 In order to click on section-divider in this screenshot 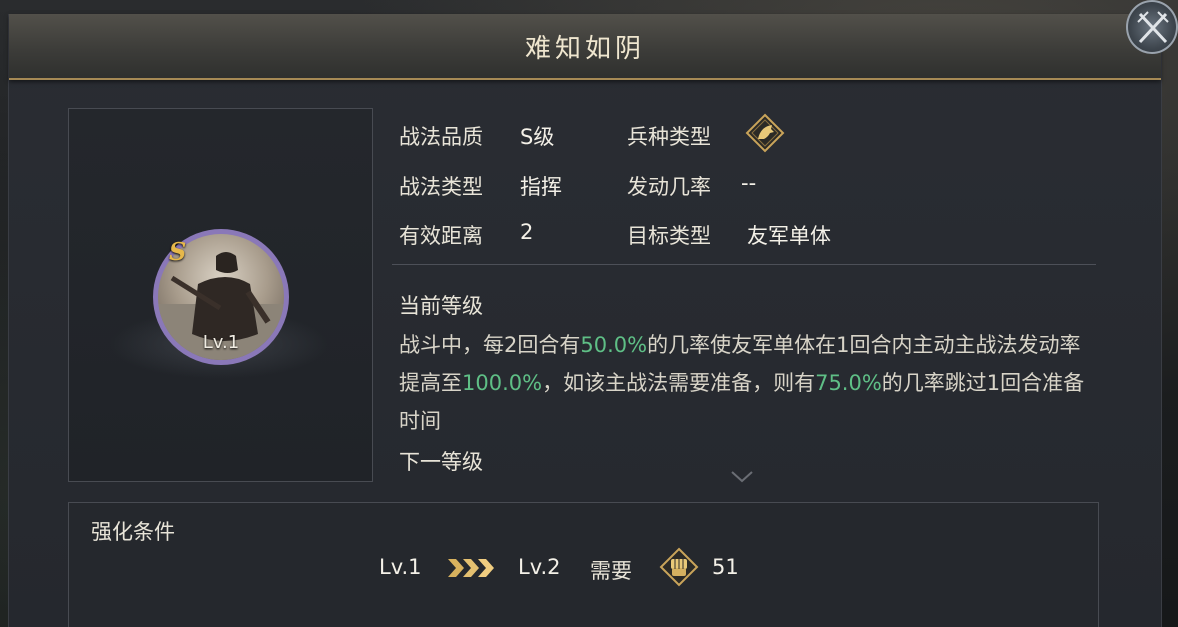, I will do `click(744, 264)`.